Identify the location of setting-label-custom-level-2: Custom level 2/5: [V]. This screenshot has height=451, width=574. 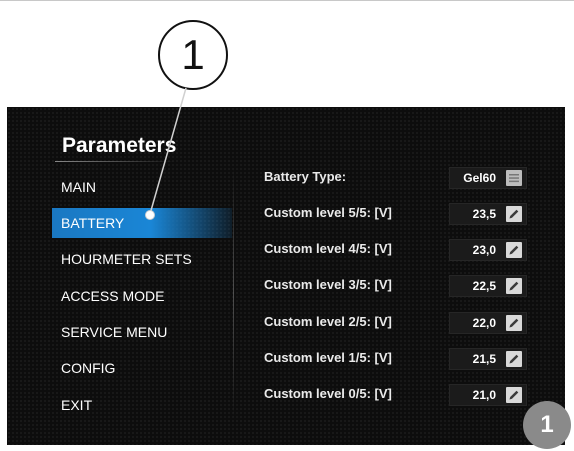
(328, 321).